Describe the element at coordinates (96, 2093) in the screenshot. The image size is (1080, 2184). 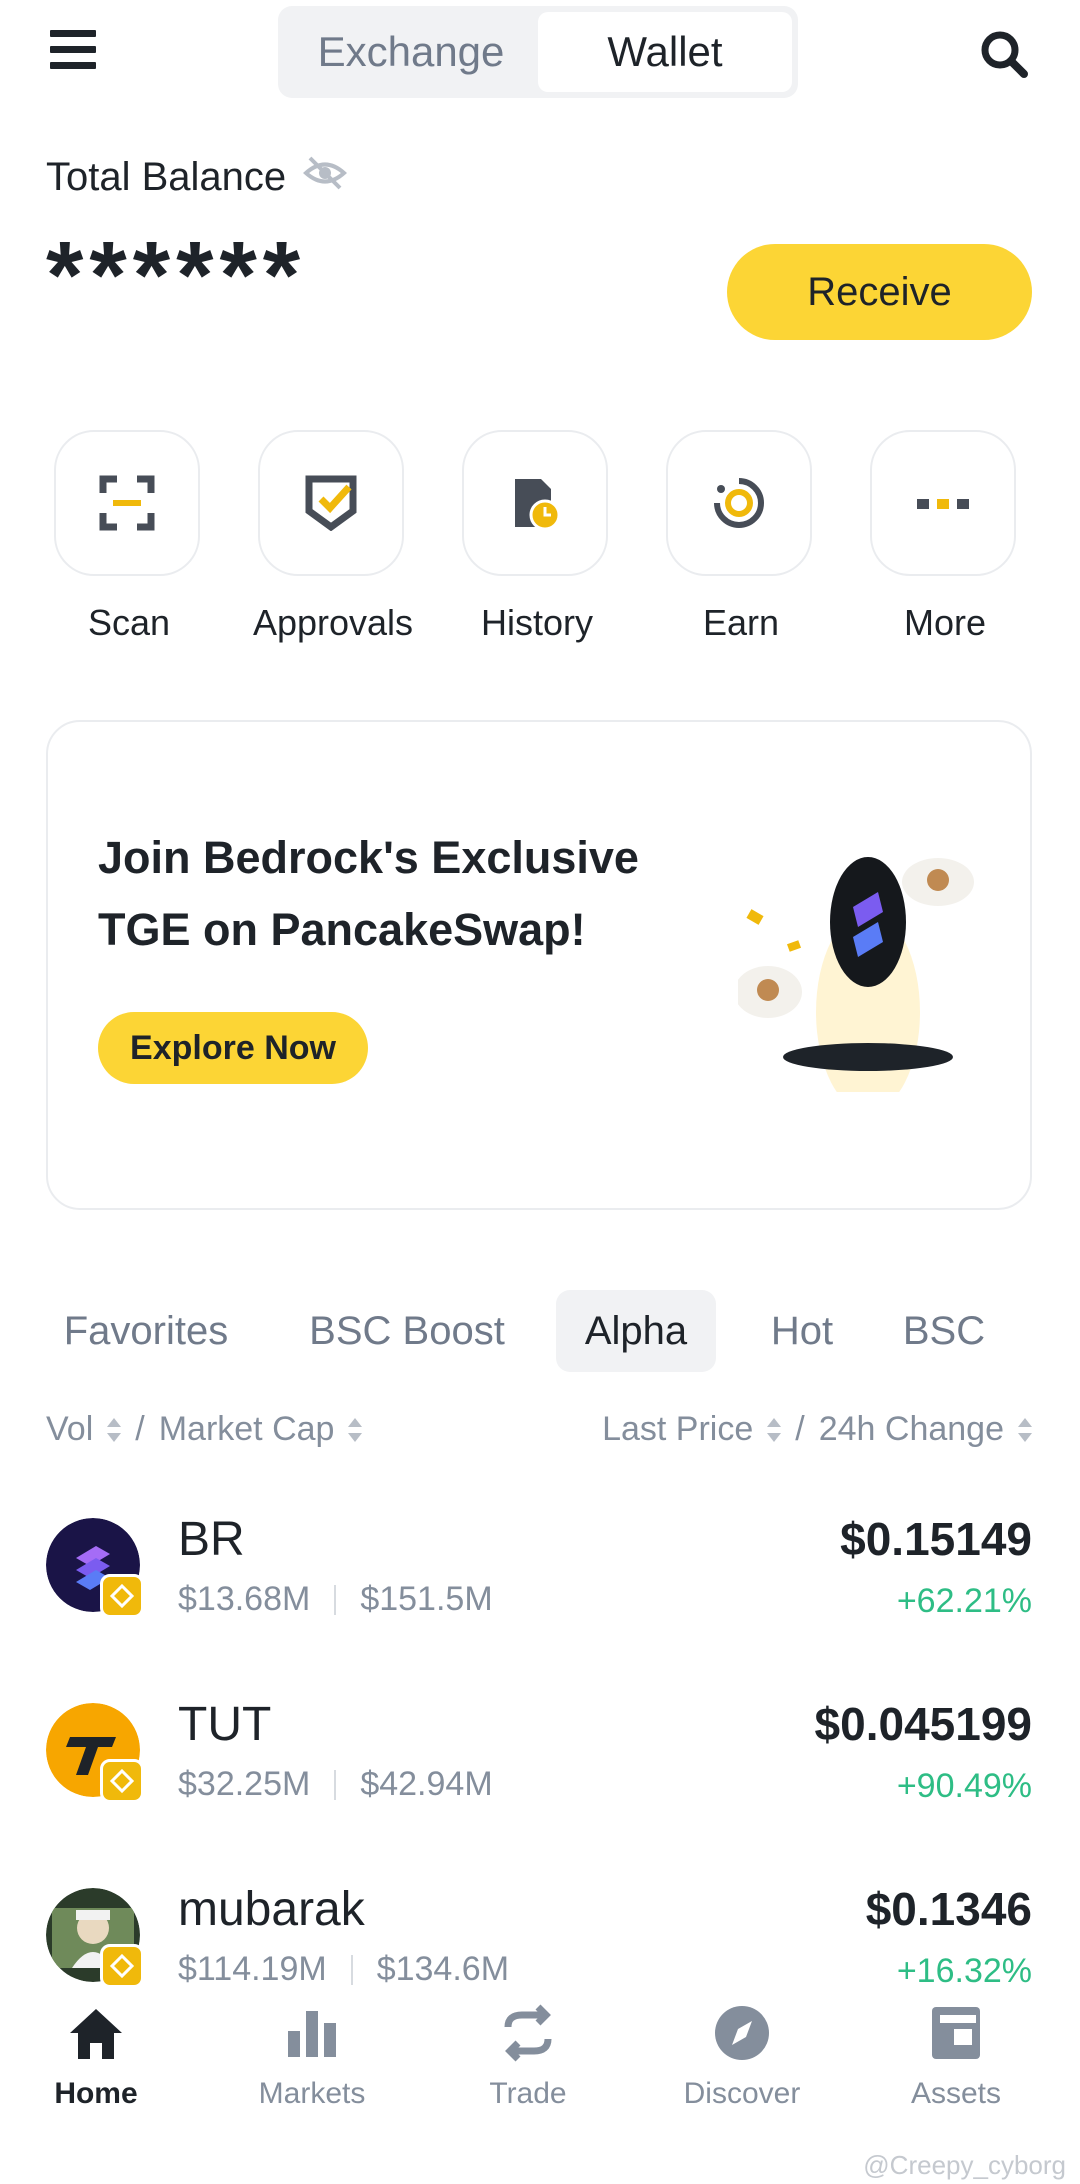
I see `nav-label: Home` at that location.